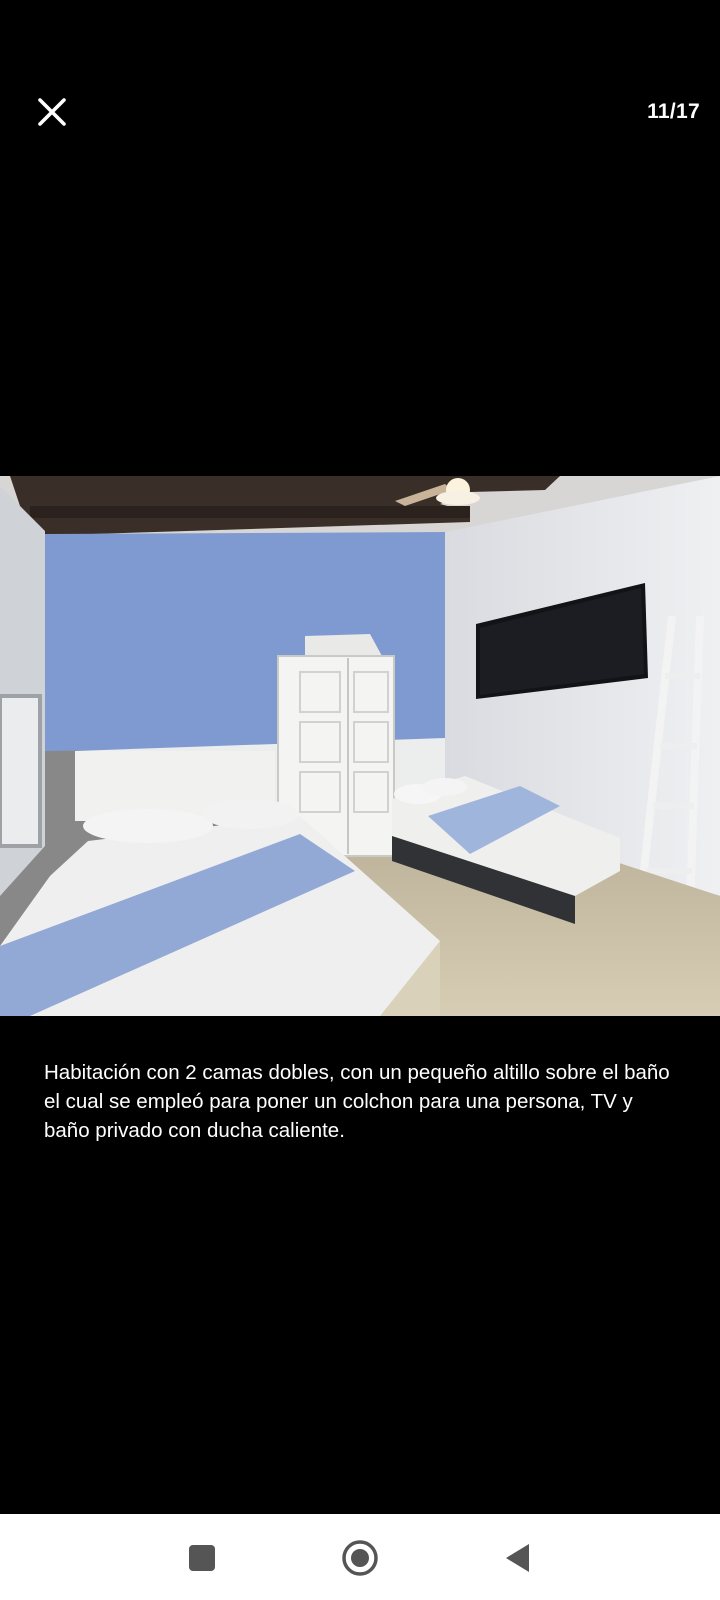  What do you see at coordinates (673, 111) in the screenshot?
I see `image-counter: 11/17` at bounding box center [673, 111].